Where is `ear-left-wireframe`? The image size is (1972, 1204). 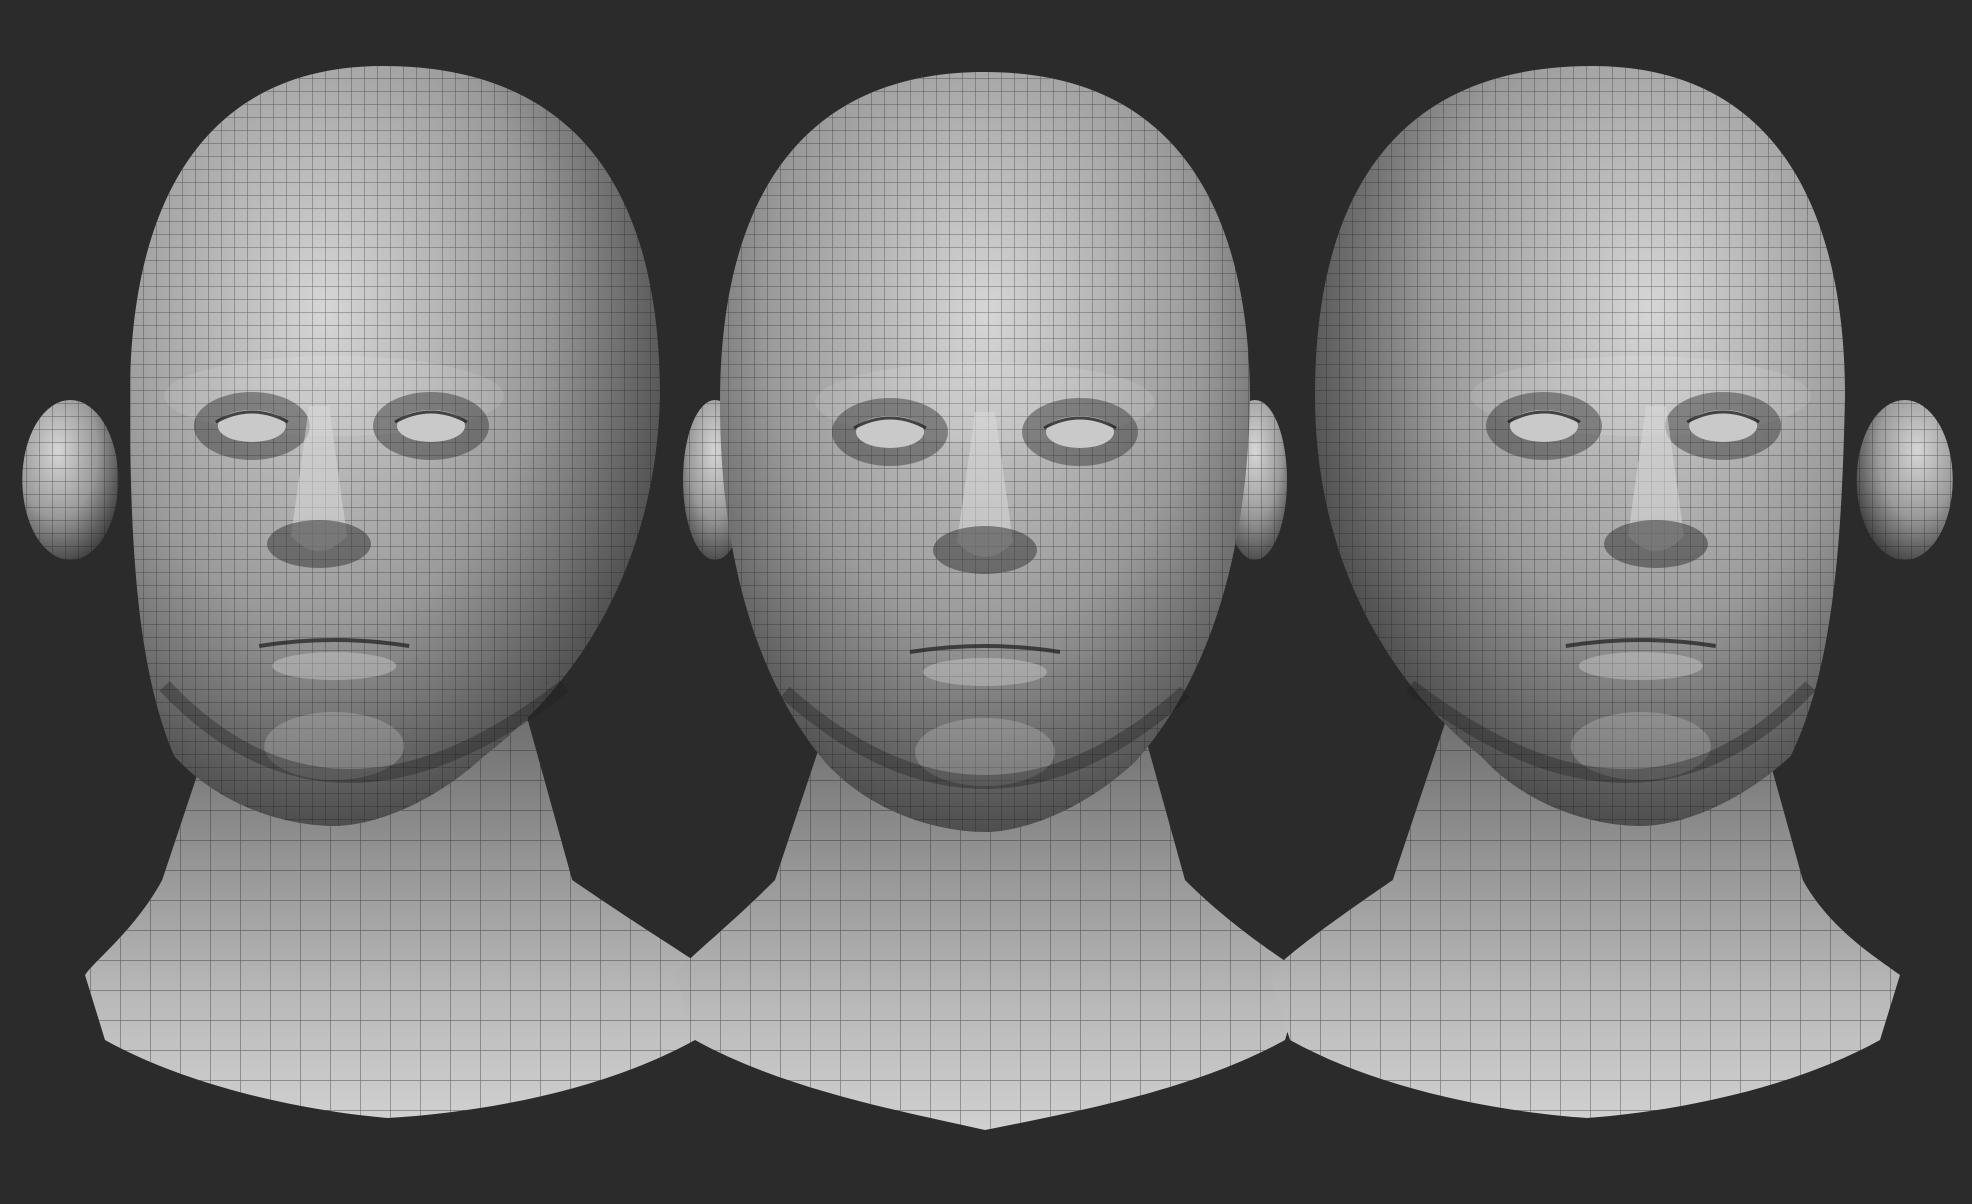 ear-left-wireframe is located at coordinates (70, 480).